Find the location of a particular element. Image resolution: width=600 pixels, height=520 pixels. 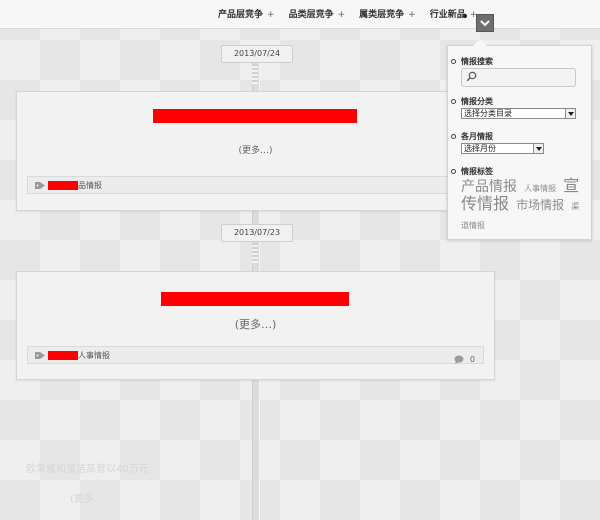

main-nav: 产品层竞争 + 品类层竞争 + 属类层竞争 + 行业新品 + is located at coordinates (347, 13).